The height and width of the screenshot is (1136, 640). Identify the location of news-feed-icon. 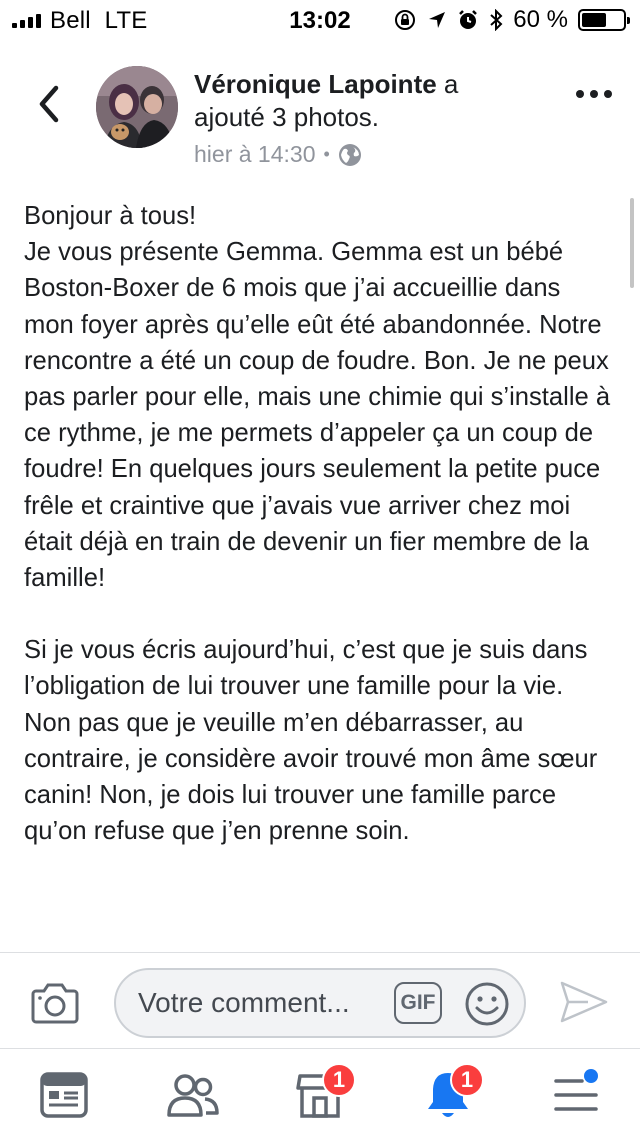
(64, 1095).